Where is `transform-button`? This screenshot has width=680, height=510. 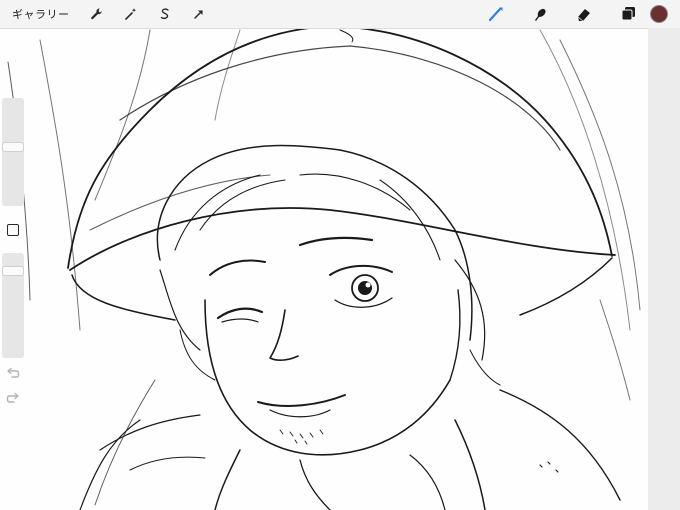 transform-button is located at coordinates (199, 14).